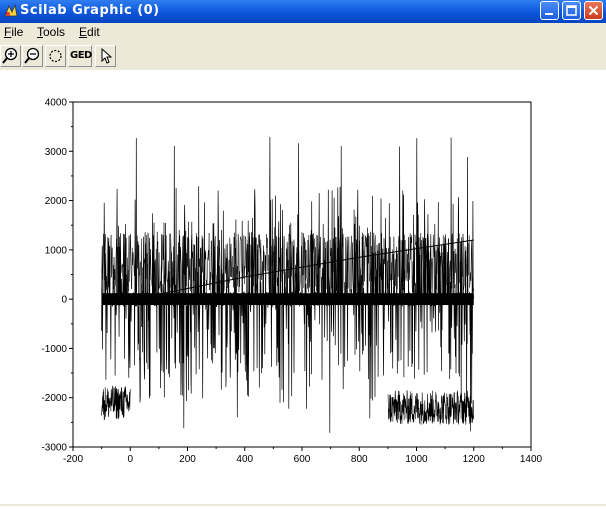 This screenshot has height=509, width=606. I want to click on window-title: Scilab Graphic (0), so click(90, 10).